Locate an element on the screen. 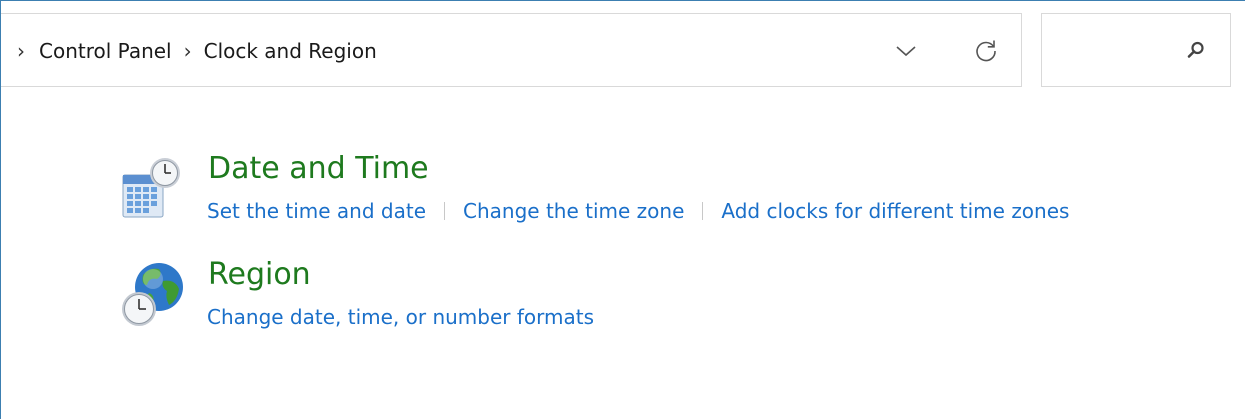 Image resolution: width=1245 pixels, height=419 pixels. chevron-down-icon is located at coordinates (906, 51).